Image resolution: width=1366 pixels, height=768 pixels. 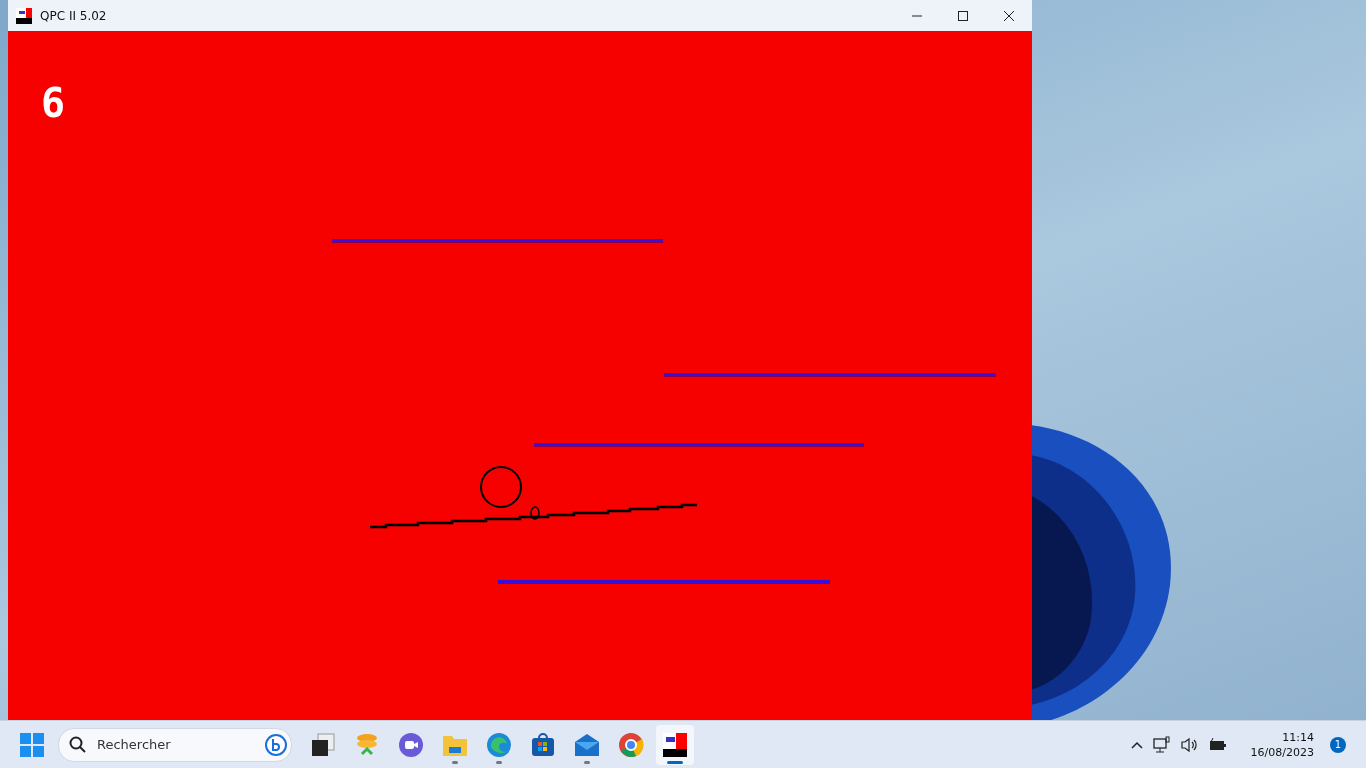 I want to click on taskbar-app-button, so click(x=675, y=744).